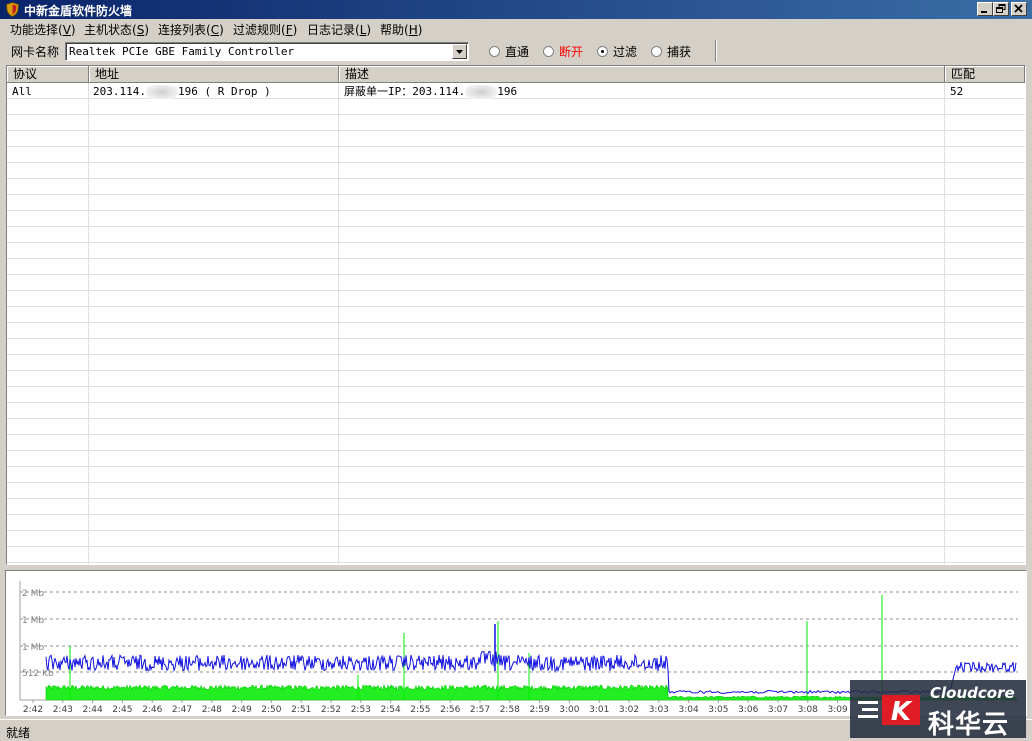 The image size is (1032, 741). Describe the element at coordinates (43, 29) in the screenshot. I see `menu-function-select: 功能选择(V)` at that location.